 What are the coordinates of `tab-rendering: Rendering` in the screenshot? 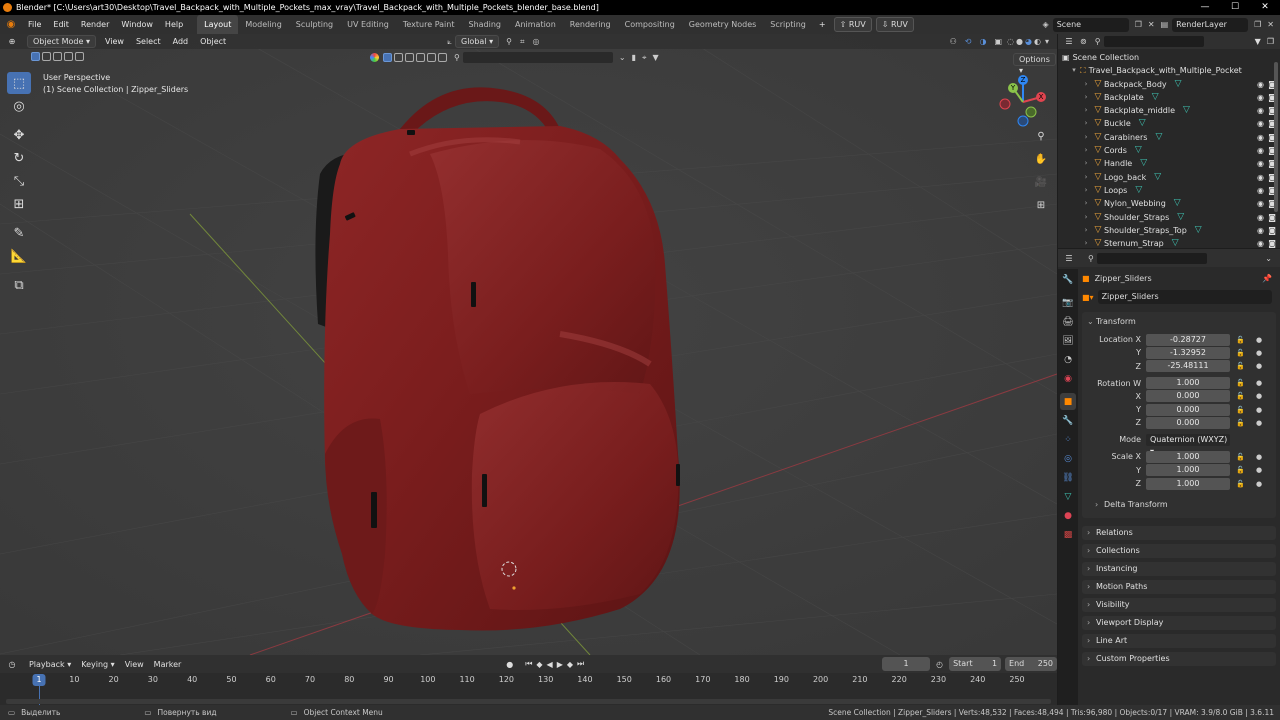 It's located at (590, 24).